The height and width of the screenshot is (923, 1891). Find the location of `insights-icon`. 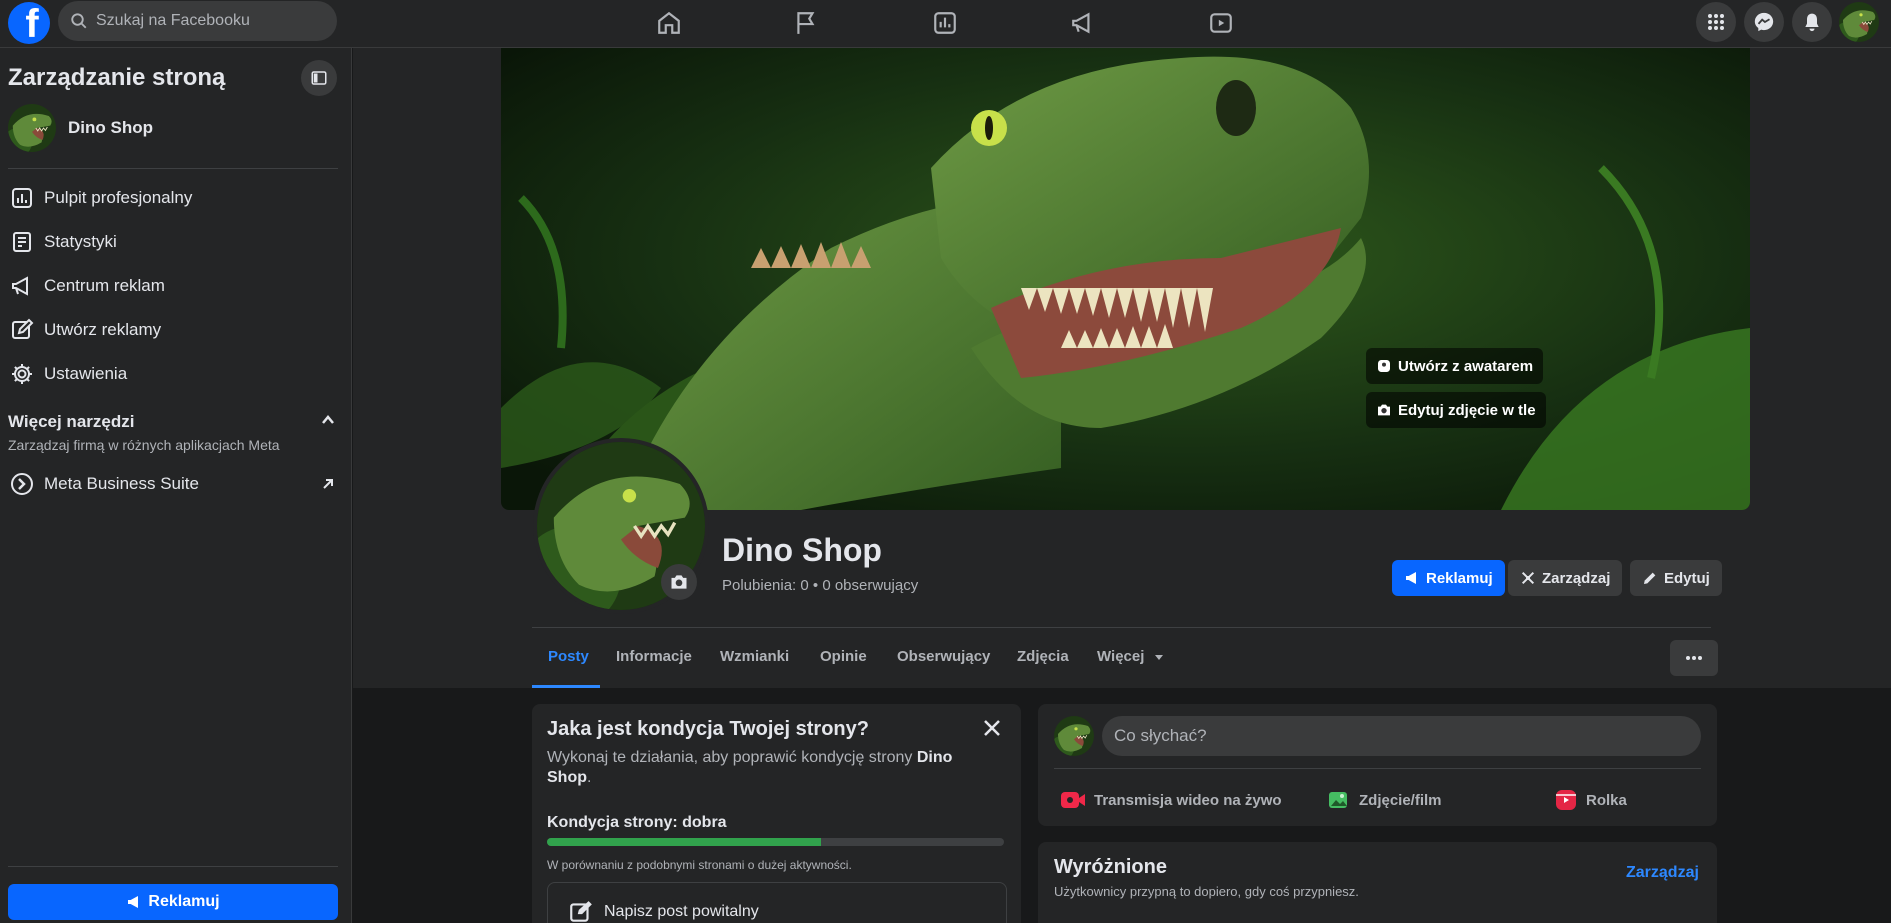

insights-icon is located at coordinates (945, 23).